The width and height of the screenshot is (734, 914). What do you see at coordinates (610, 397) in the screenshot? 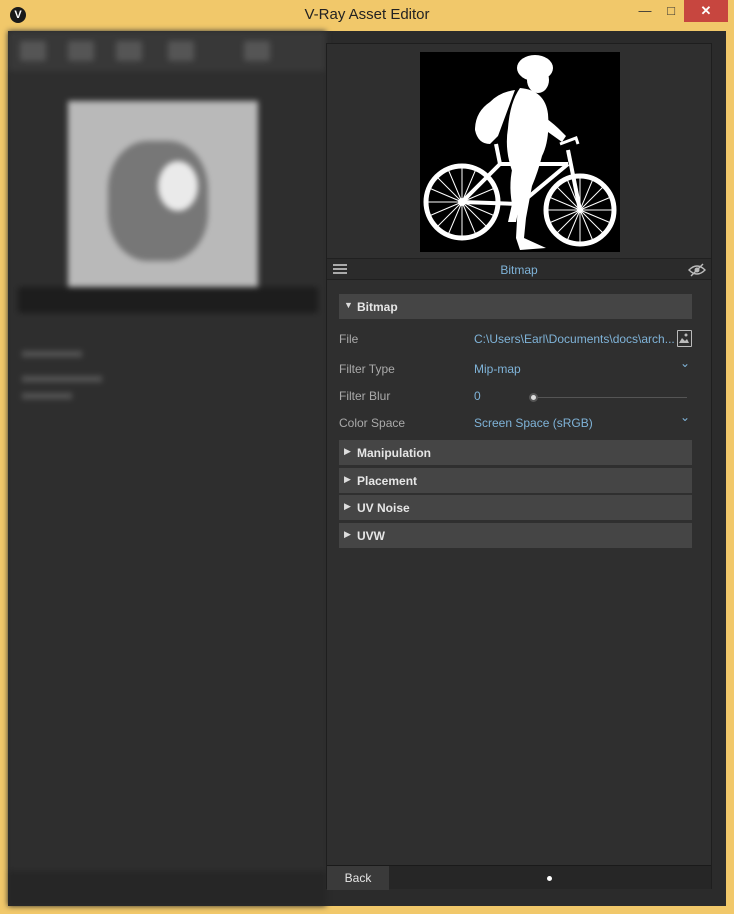
I see `filter-blur-slider-track` at bounding box center [610, 397].